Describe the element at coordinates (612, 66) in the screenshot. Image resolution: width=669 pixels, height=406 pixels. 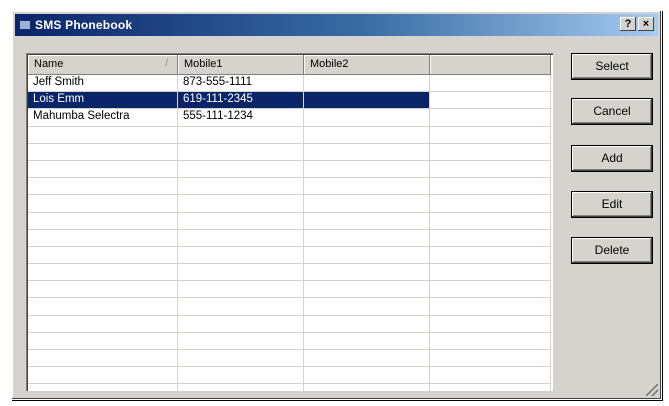
I see `select-button: Select` at that location.